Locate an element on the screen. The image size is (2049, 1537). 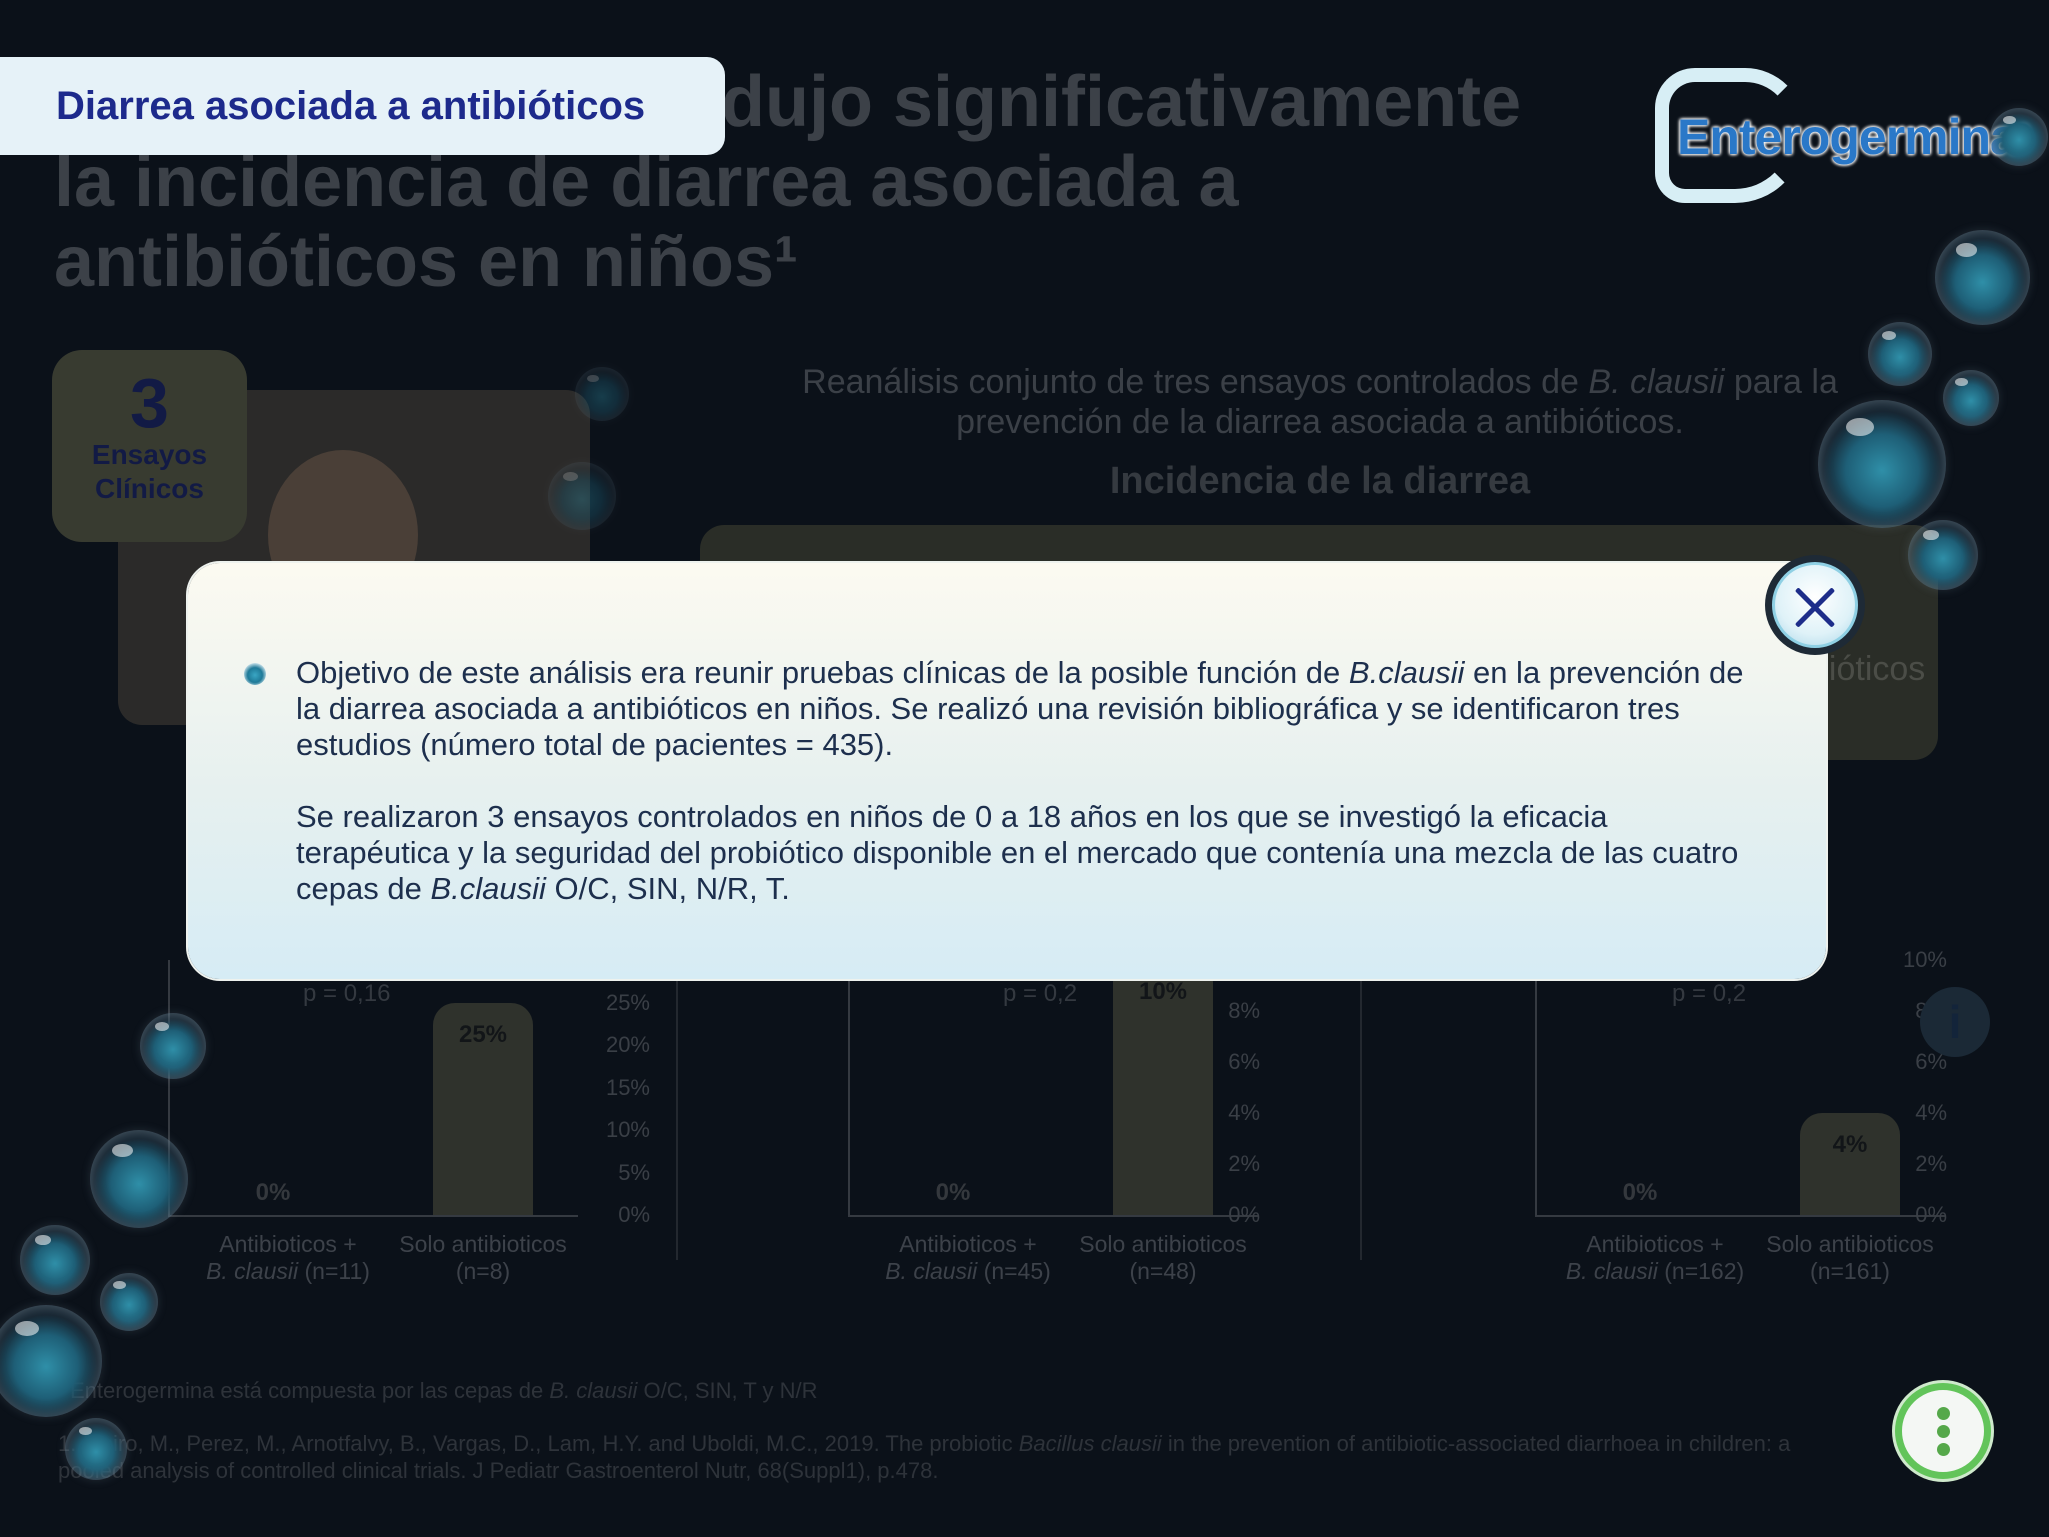
y-tick-label: 8% is located at coordinates (1244, 1010).